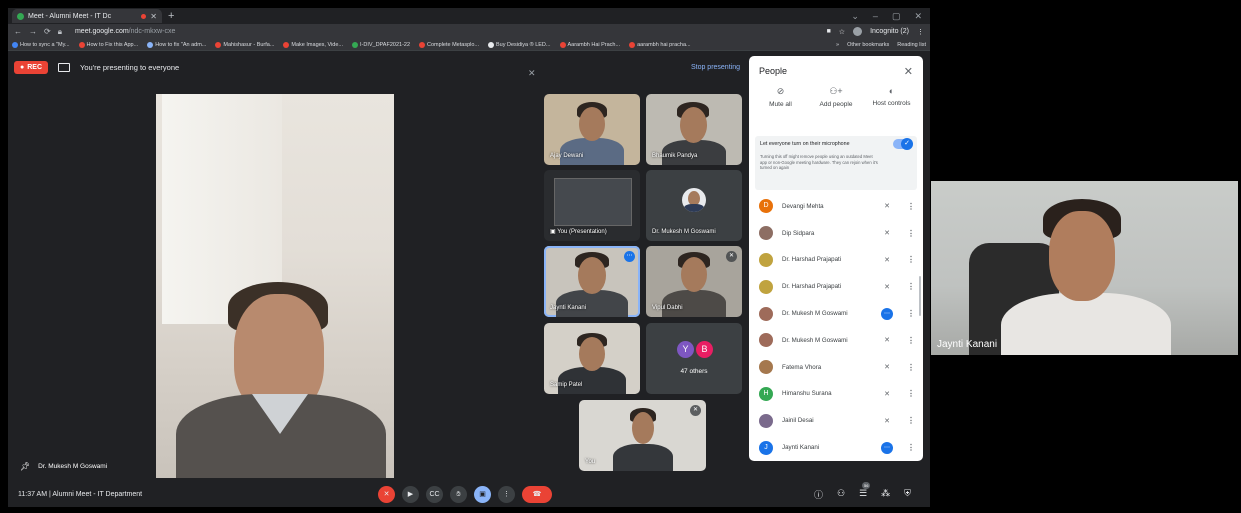 This screenshot has height=513, width=1241. What do you see at coordinates (410, 494) in the screenshot?
I see `camera-toggle-button: ▶` at bounding box center [410, 494].